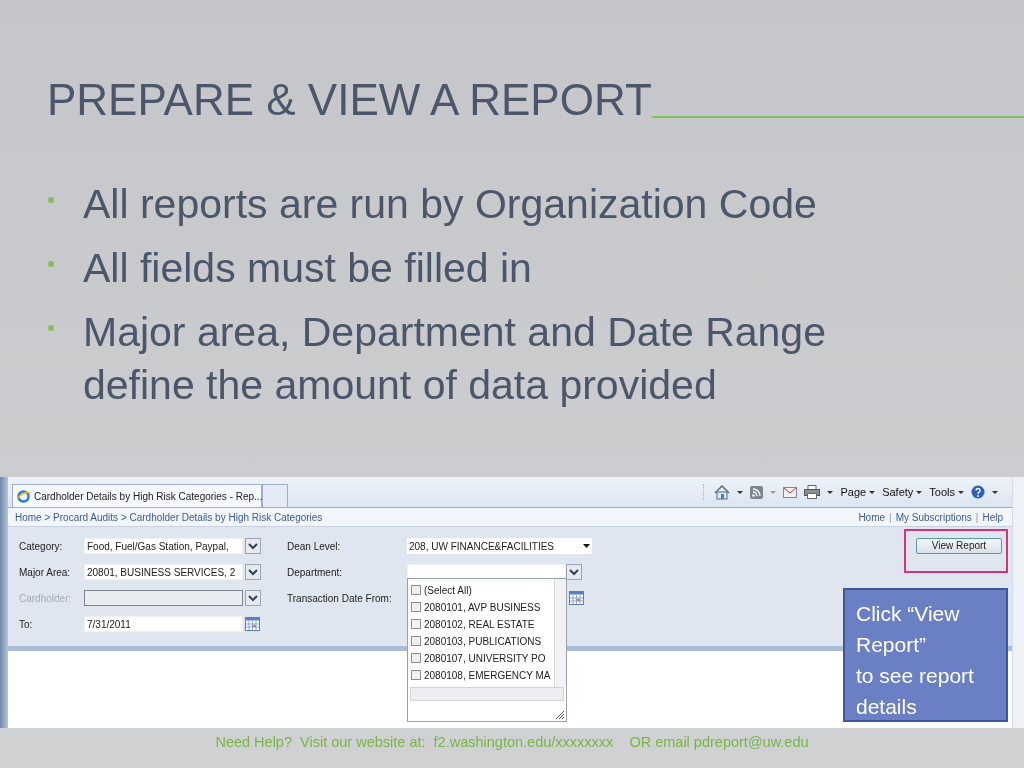 This screenshot has height=768, width=1024. What do you see at coordinates (45, 572) in the screenshot?
I see `field-label: Major Area:` at bounding box center [45, 572].